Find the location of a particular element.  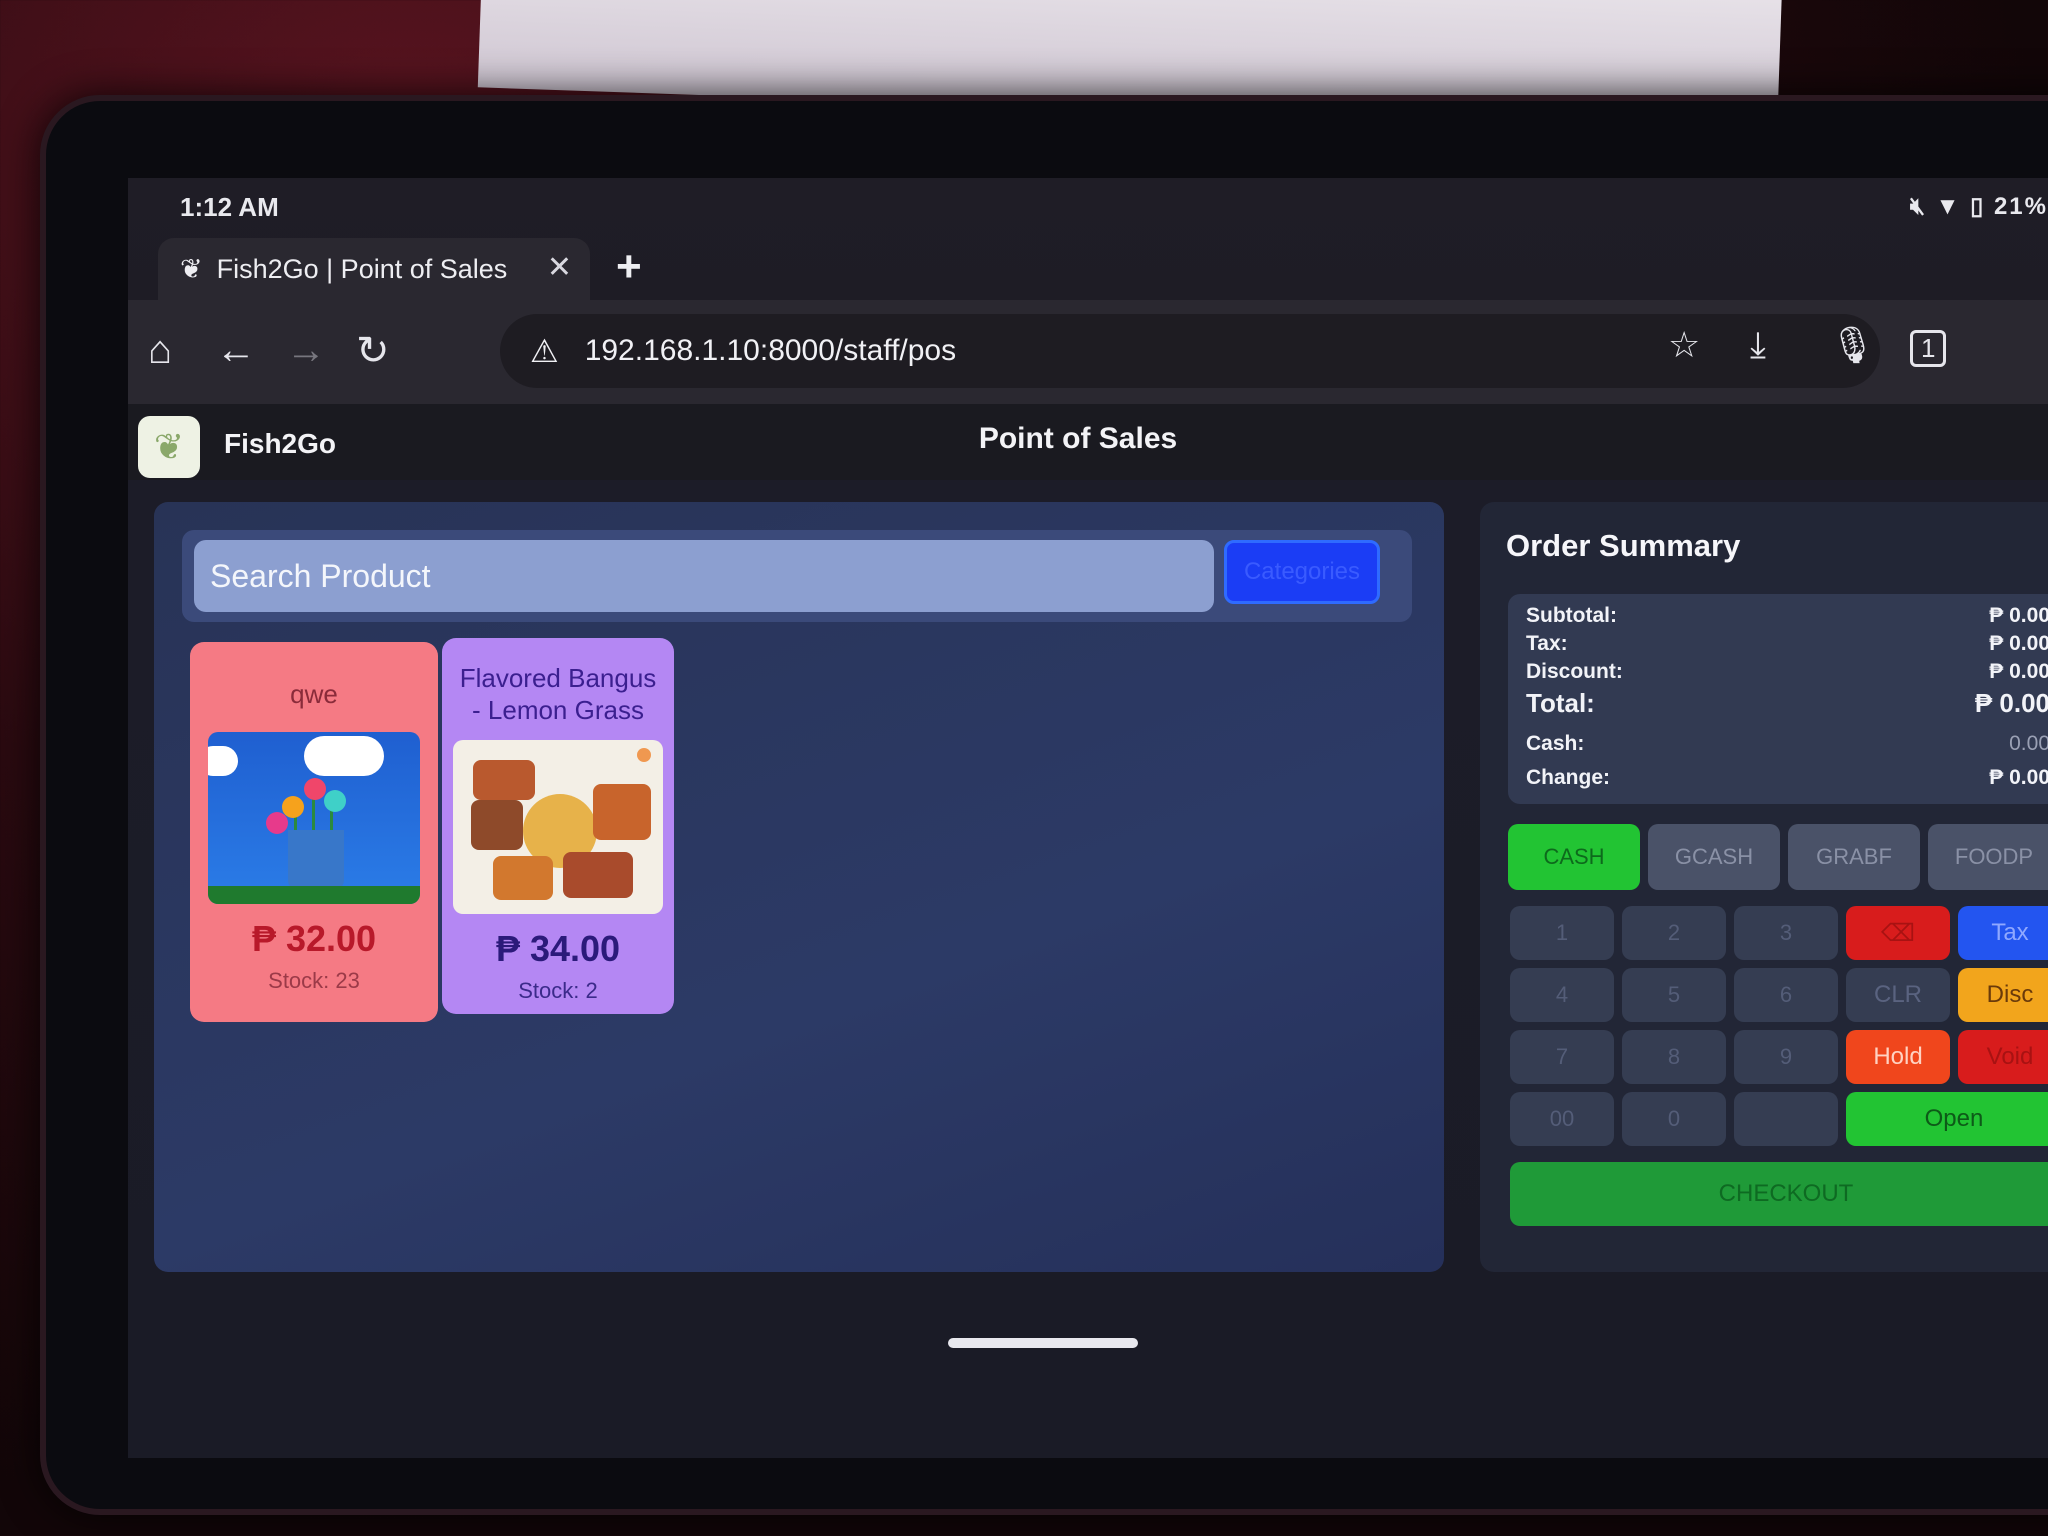

keypad-key: 5 is located at coordinates (1674, 995).